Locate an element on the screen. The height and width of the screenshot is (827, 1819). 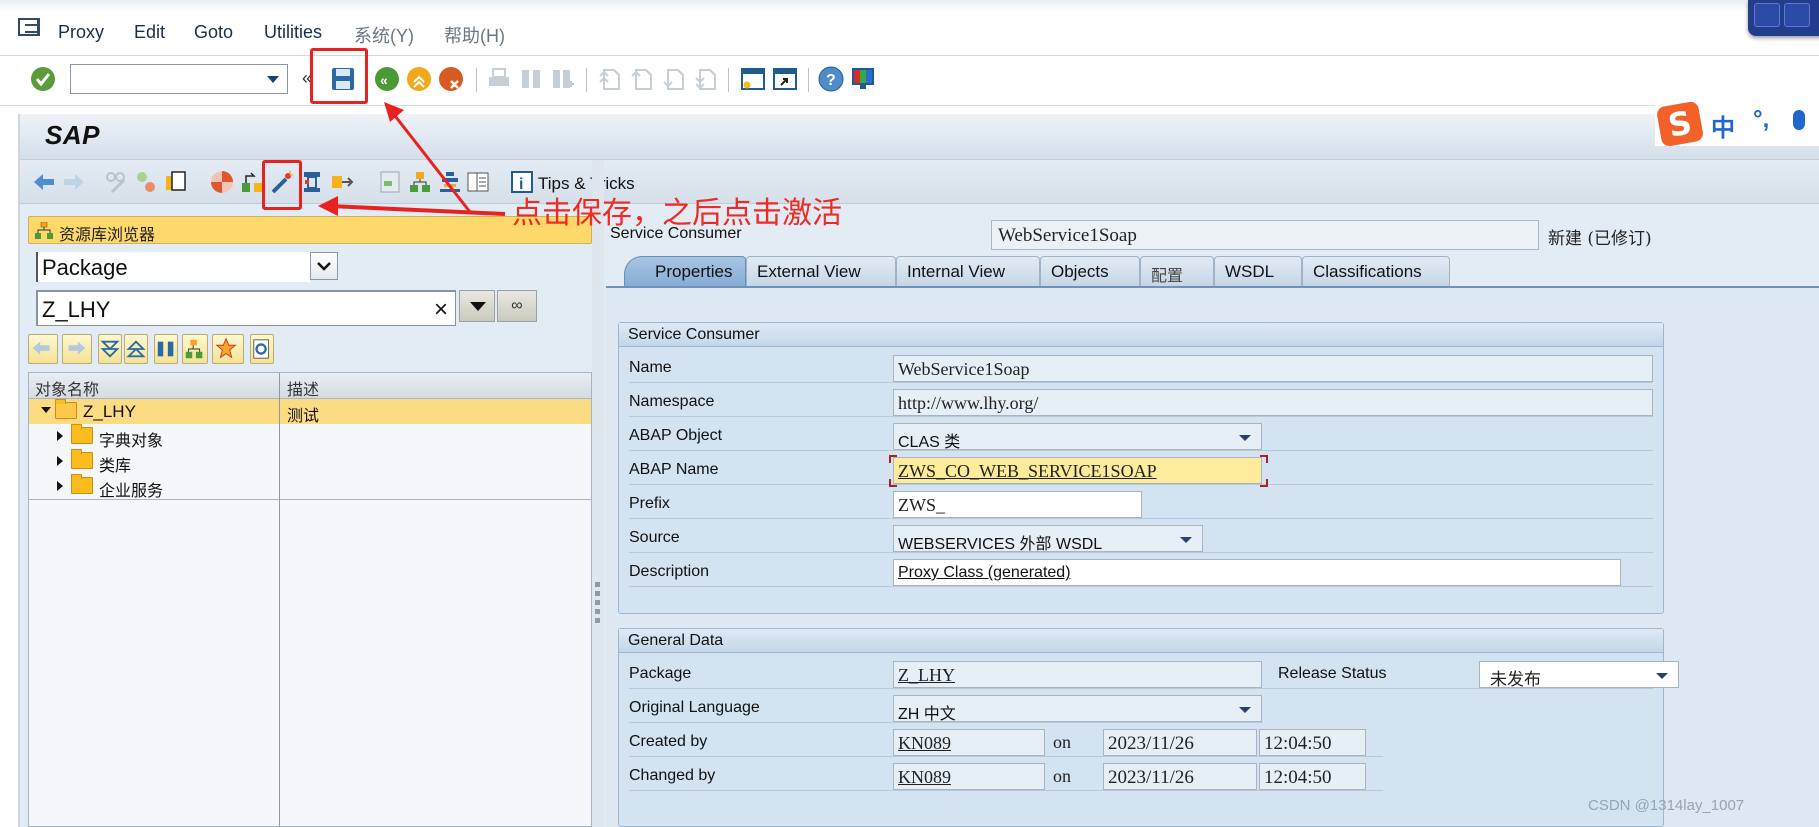
help-icon: ? is located at coordinates (831, 79).